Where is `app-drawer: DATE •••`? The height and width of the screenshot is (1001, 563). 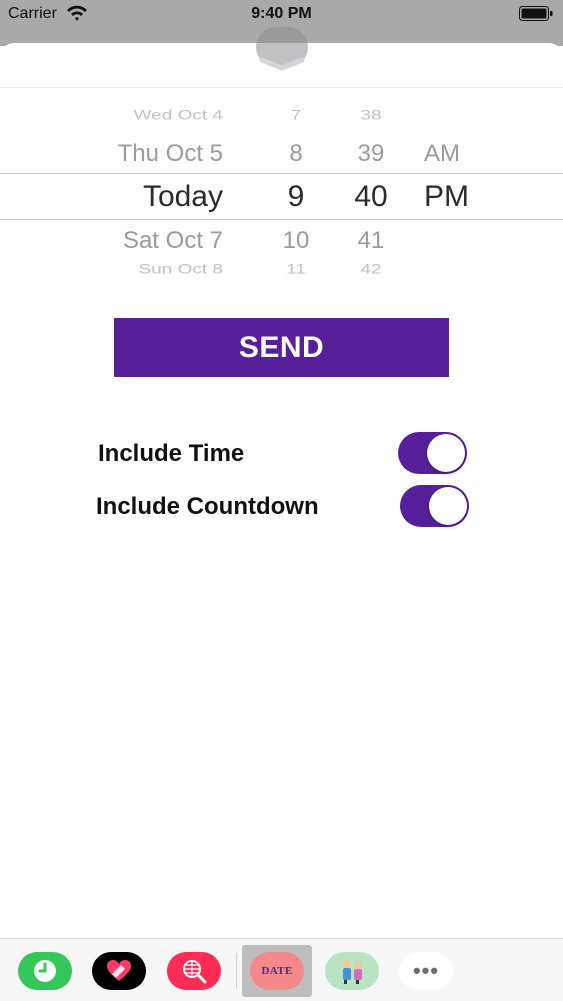
app-drawer: DATE ••• is located at coordinates (281, 969).